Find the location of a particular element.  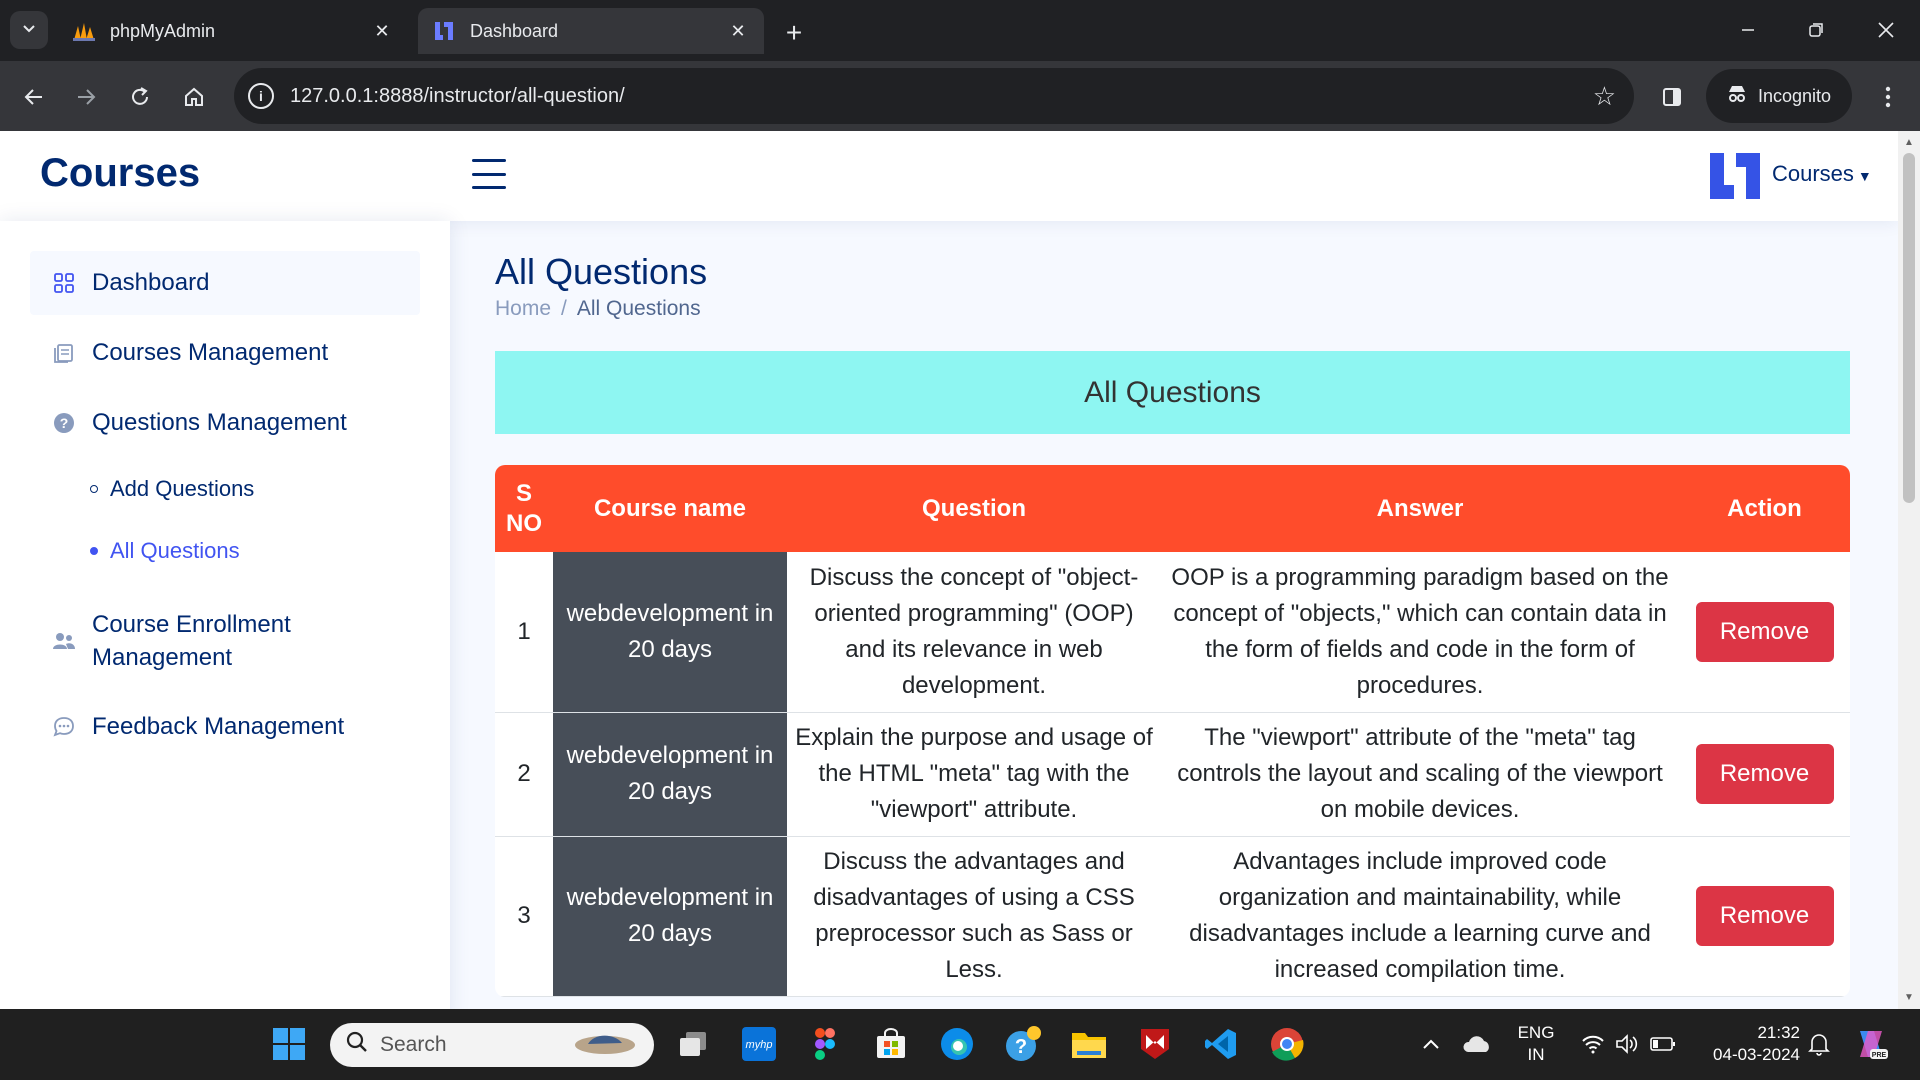

column-header-question: Question is located at coordinates (974, 508).